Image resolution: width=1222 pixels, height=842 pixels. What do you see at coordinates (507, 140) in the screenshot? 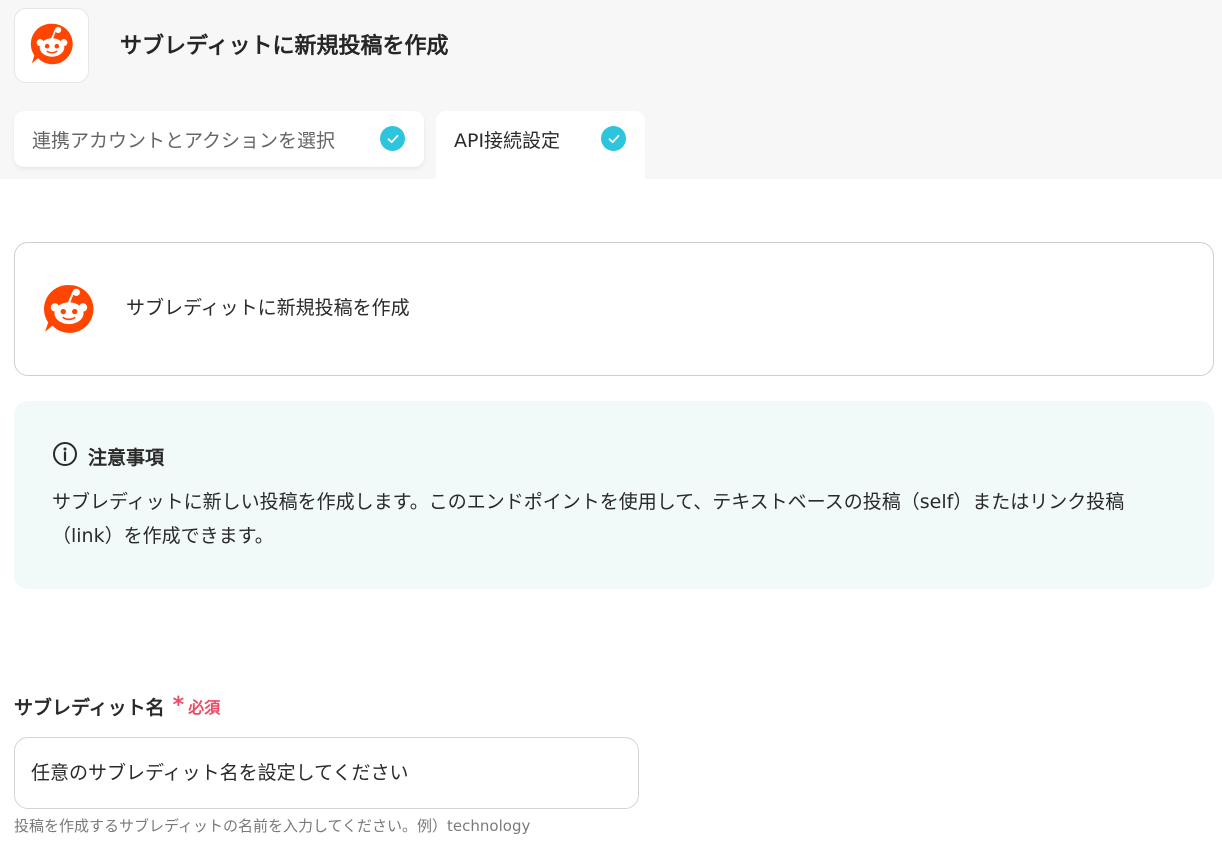
I see `tab-label: API接続設定` at bounding box center [507, 140].